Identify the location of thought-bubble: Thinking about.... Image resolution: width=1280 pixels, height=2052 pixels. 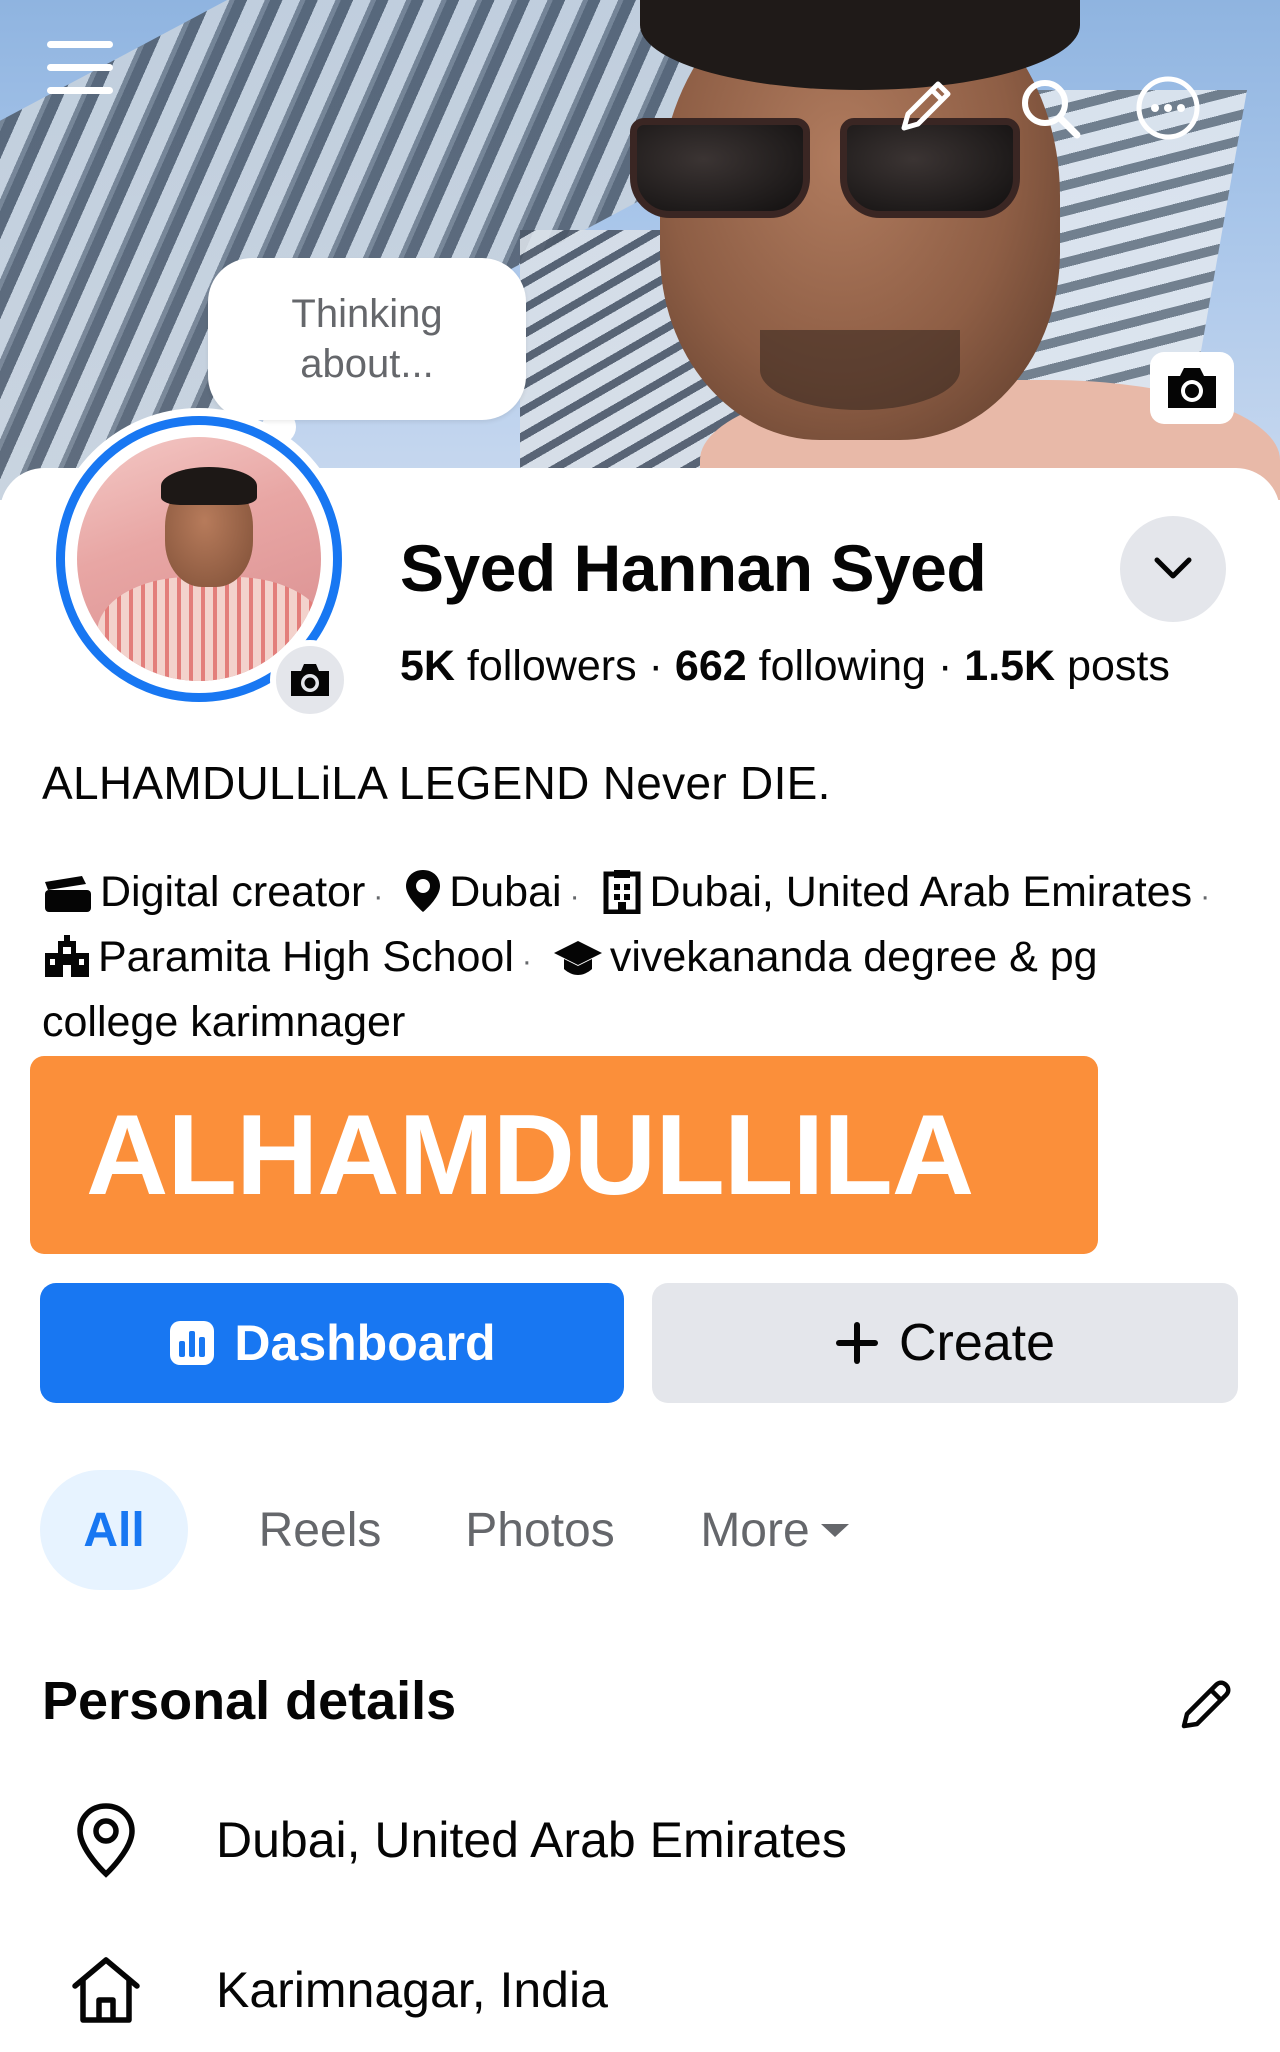
(367, 339).